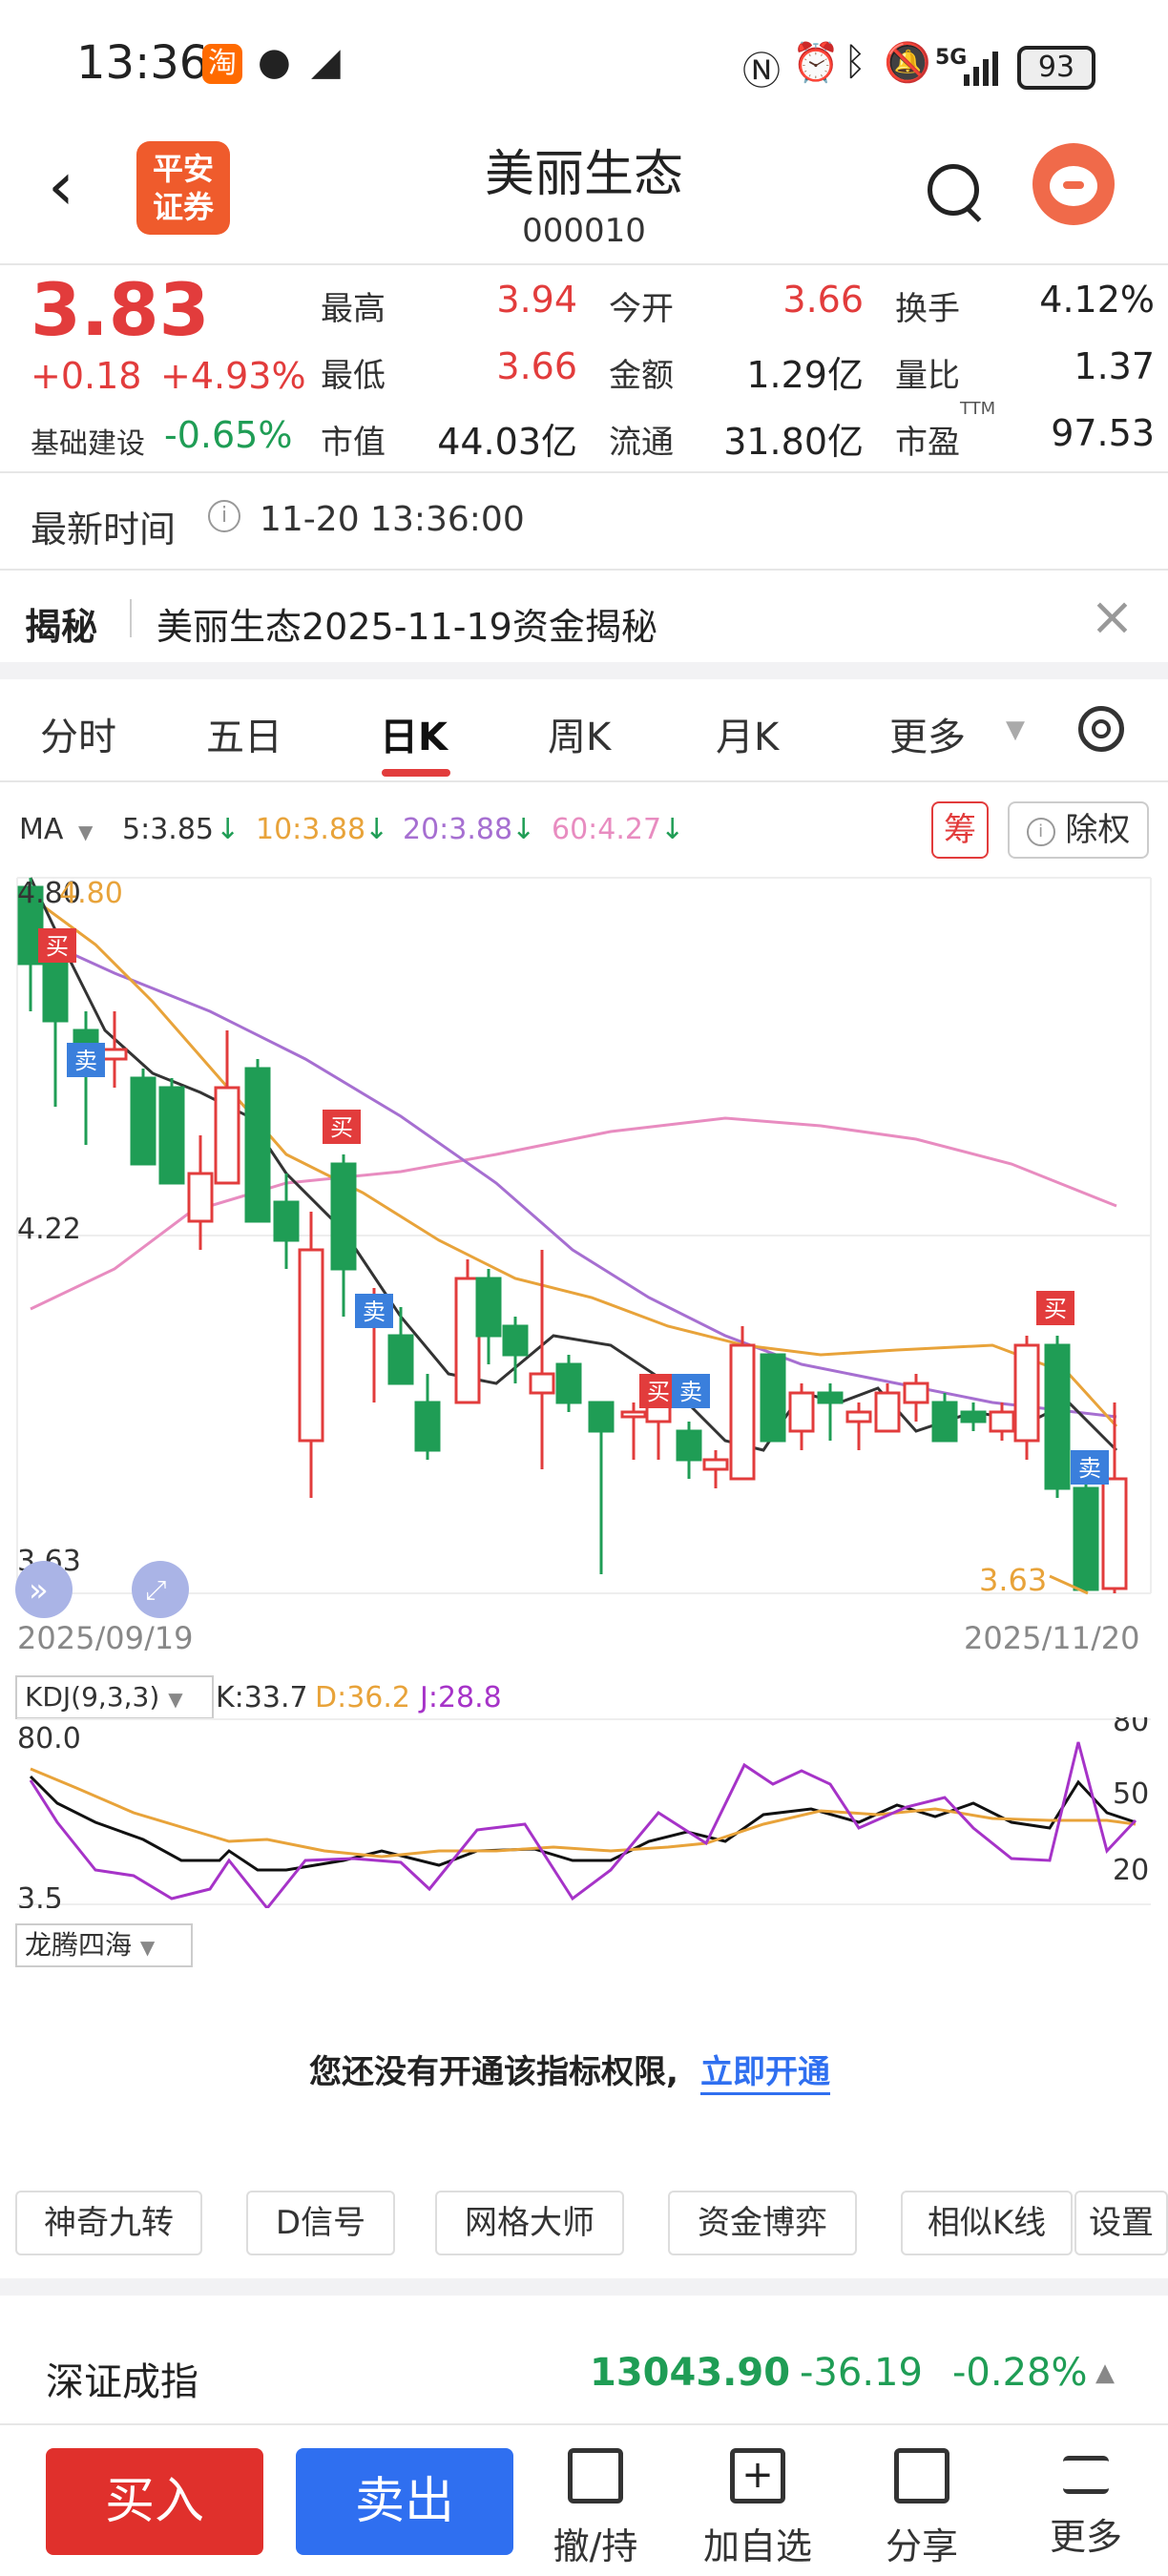 The height and width of the screenshot is (2576, 1168). What do you see at coordinates (262, 1697) in the screenshot?
I see `kdj-k: K:33.7` at bounding box center [262, 1697].